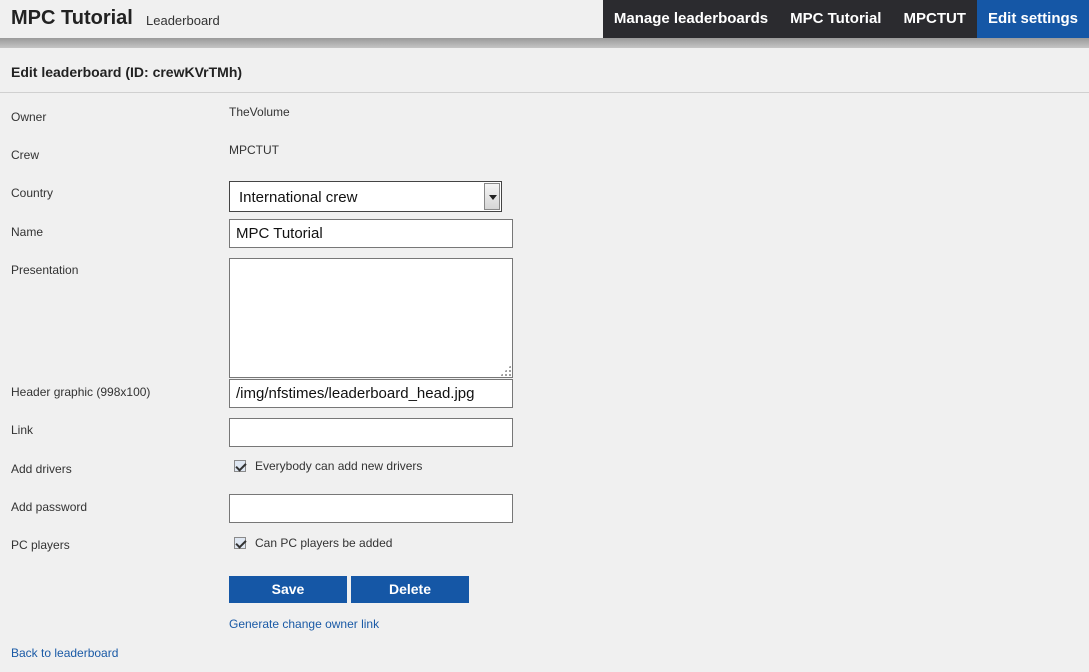 This screenshot has width=1089, height=672. I want to click on pc-players-checkbox-row: Can PC players be added, so click(313, 543).